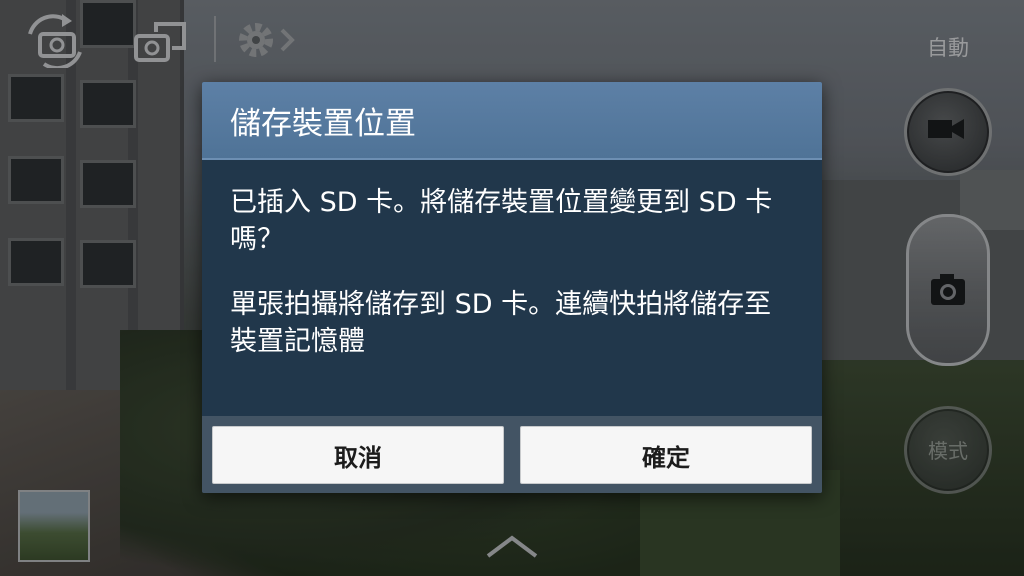 This screenshot has width=1024, height=576. I want to click on dialog-title: 儲存裝置位置, so click(323, 123).